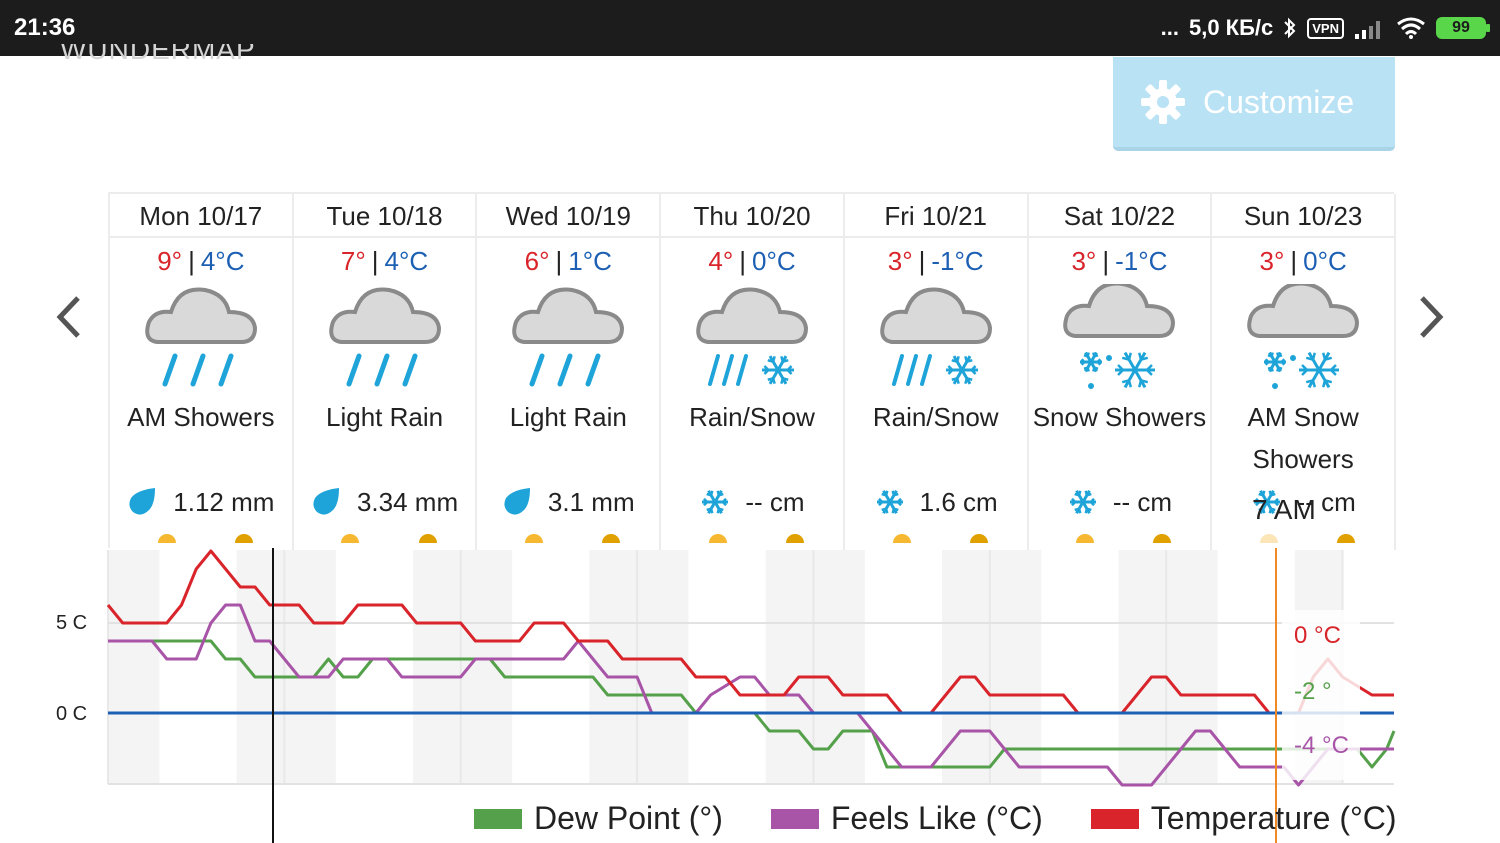 This screenshot has width=1500, height=843. What do you see at coordinates (385, 261) in the screenshot?
I see `hi-lo-temps: 7° | 4°C` at bounding box center [385, 261].